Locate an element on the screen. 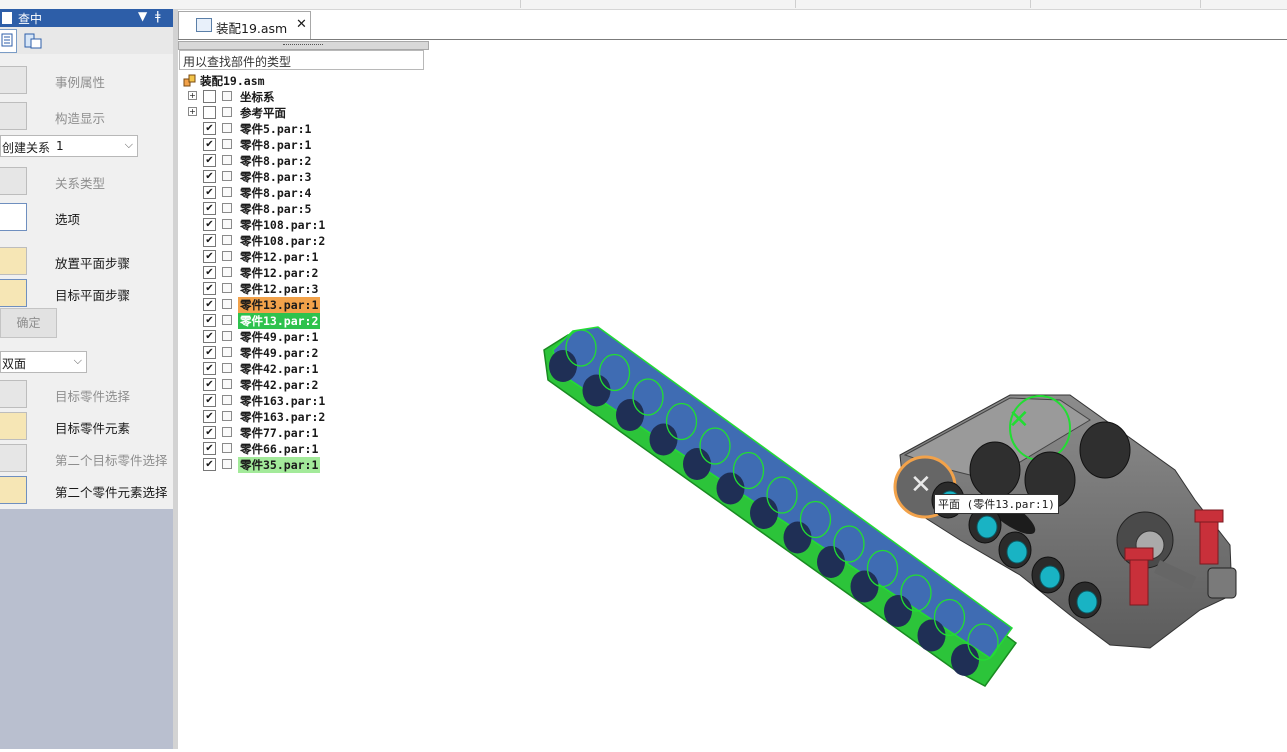 Image resolution: width=1287 pixels, height=752 pixels. tree-item-label: 零件108.par:2 is located at coordinates (283, 241).